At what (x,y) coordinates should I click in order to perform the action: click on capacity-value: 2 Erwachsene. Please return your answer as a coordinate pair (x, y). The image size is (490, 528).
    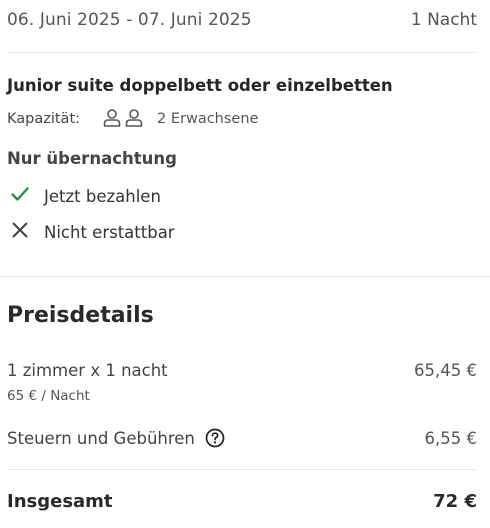
    Looking at the image, I should click on (208, 119).